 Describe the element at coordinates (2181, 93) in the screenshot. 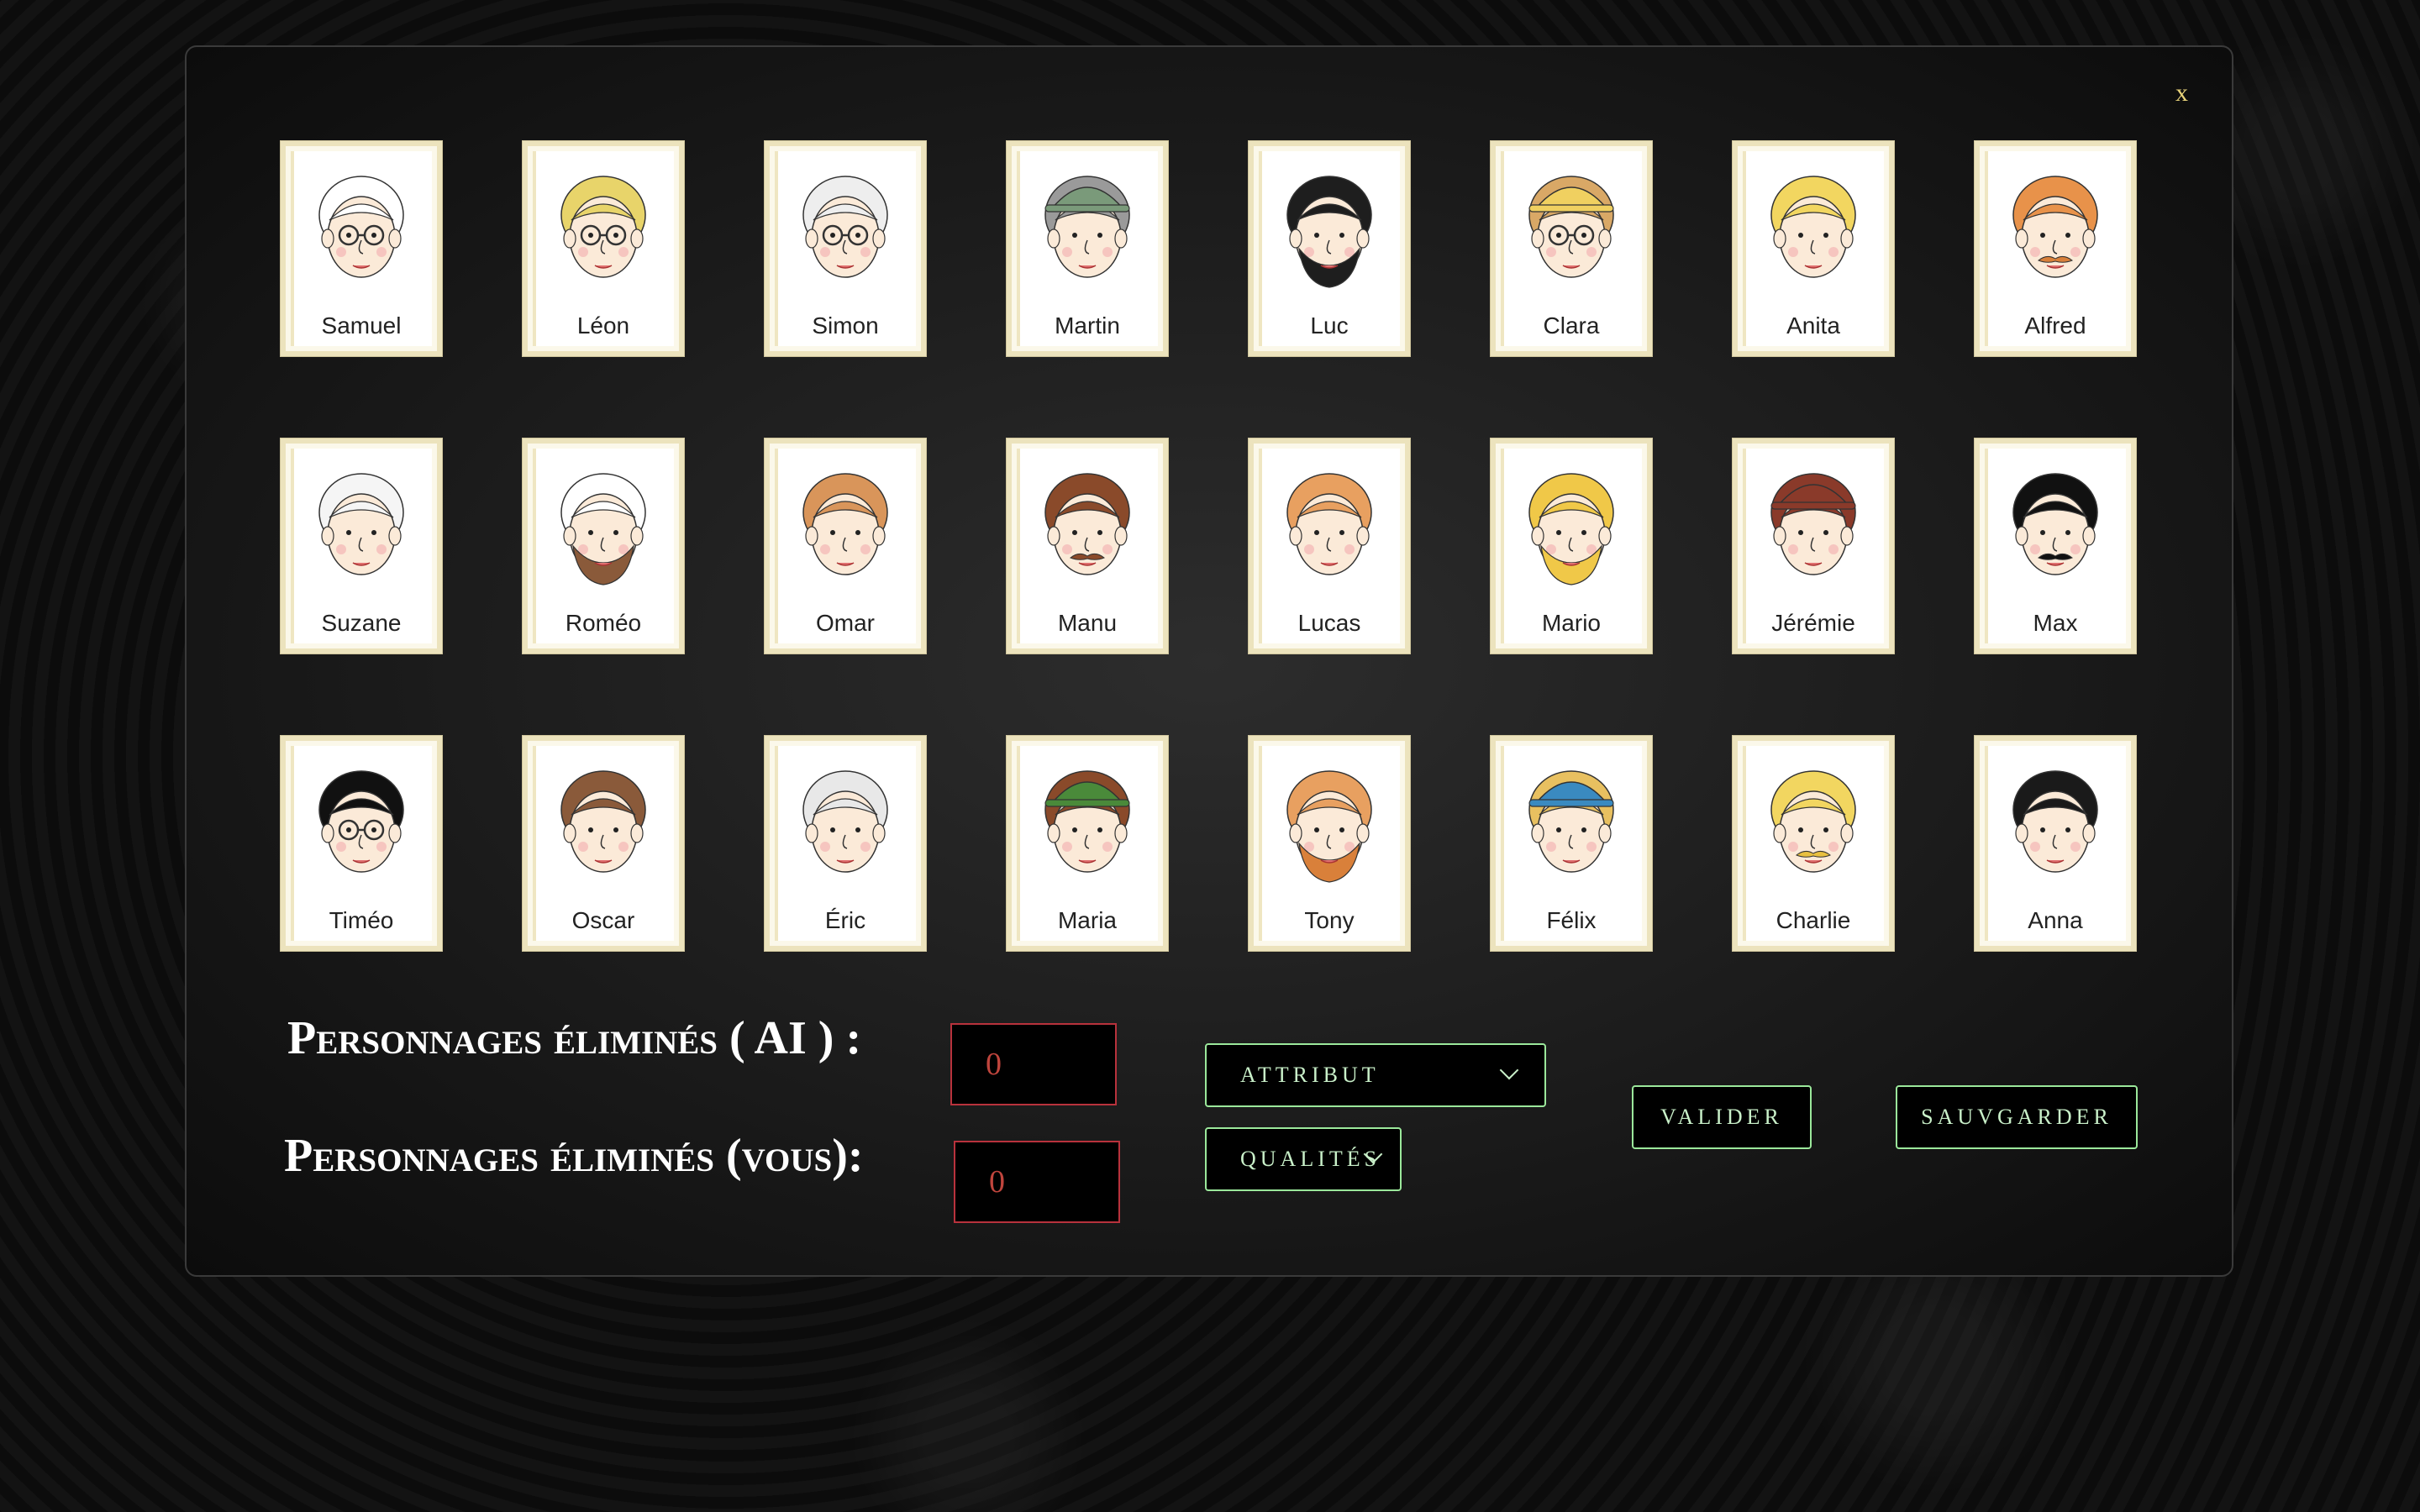

I see `close-button: x` at that location.